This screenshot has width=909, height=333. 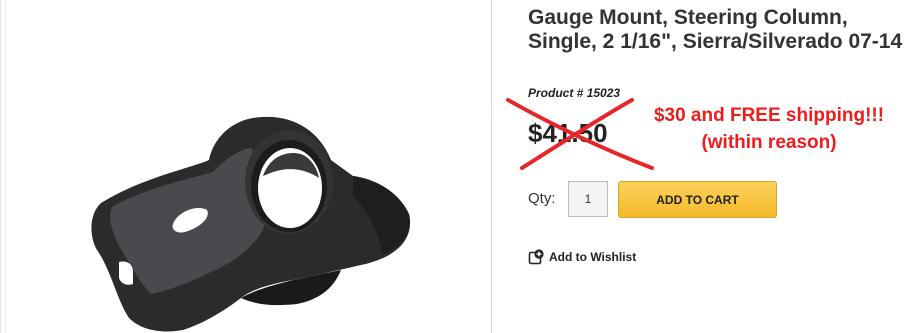 I want to click on add-to-cart-button: ADD TO CART, so click(x=697, y=199).